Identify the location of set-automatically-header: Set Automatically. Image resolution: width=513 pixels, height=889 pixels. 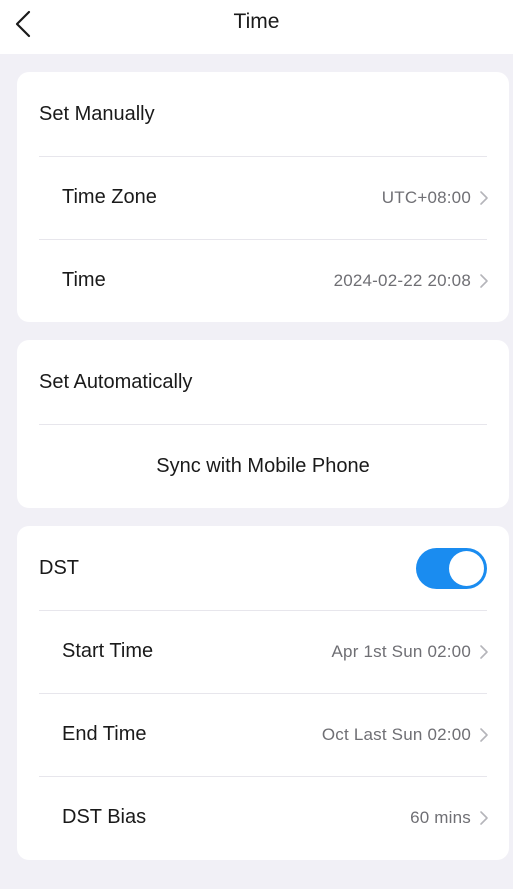
(116, 381).